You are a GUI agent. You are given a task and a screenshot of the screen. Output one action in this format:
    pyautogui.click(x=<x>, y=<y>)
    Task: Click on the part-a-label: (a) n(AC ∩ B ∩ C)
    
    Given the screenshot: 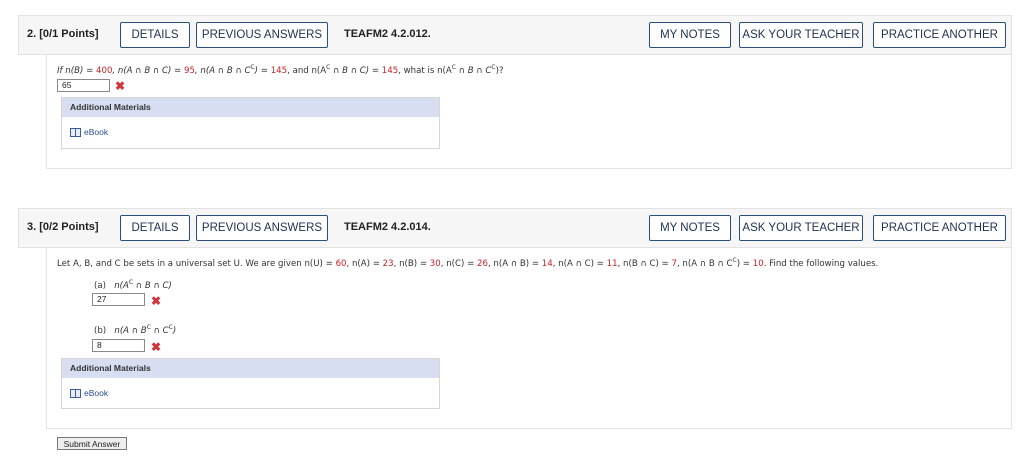 What is the action you would take?
    pyautogui.click(x=133, y=285)
    